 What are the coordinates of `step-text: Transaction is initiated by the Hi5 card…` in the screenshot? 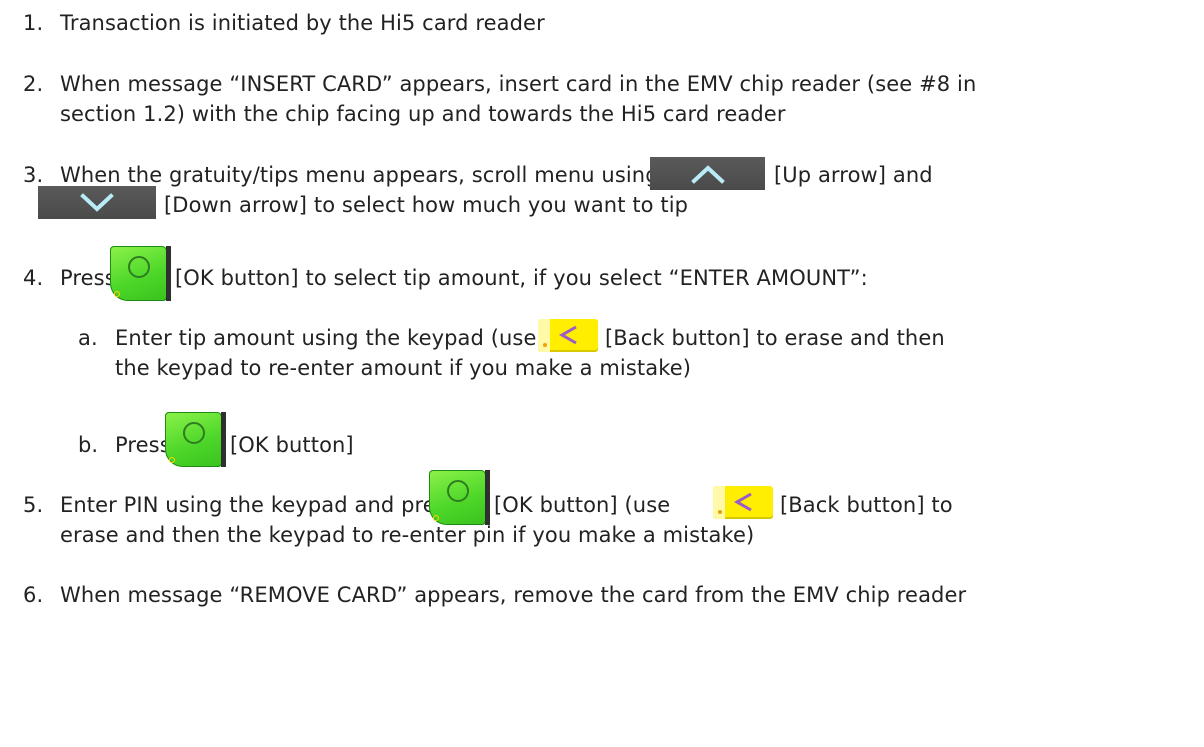 It's located at (302, 23).